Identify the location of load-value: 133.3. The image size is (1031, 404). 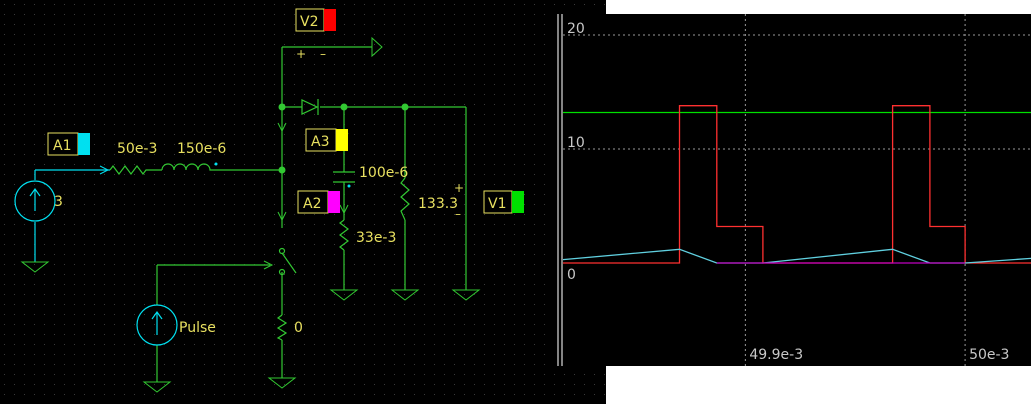
(438, 204).